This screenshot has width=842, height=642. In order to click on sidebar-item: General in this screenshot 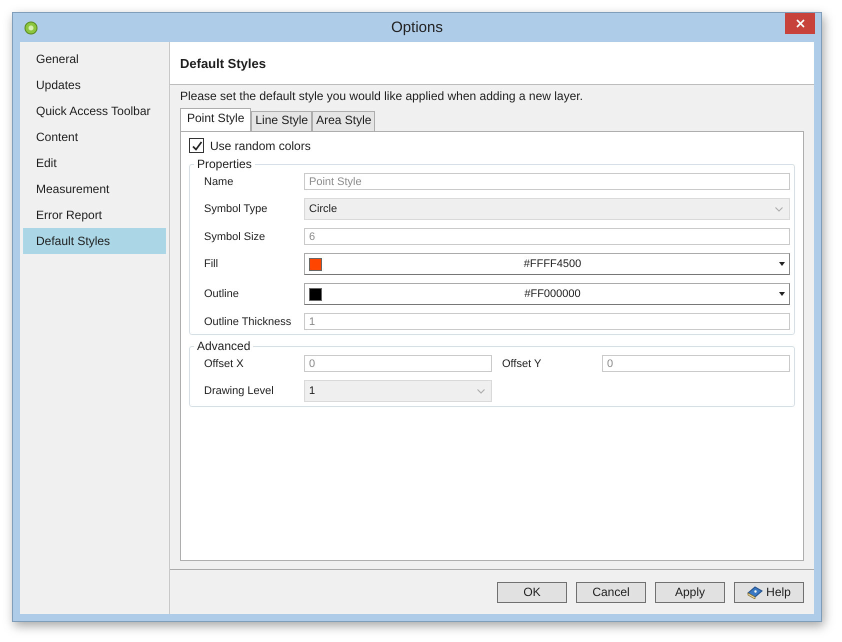, I will do `click(94, 59)`.